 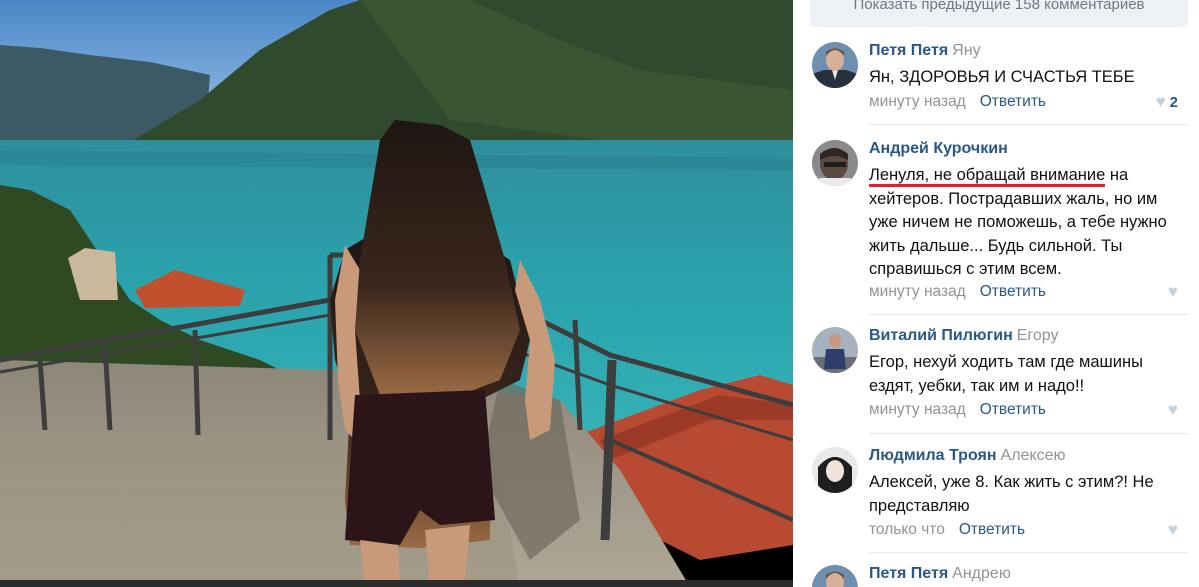 I want to click on author-name-link: Виталий Пилюгин, so click(x=941, y=335).